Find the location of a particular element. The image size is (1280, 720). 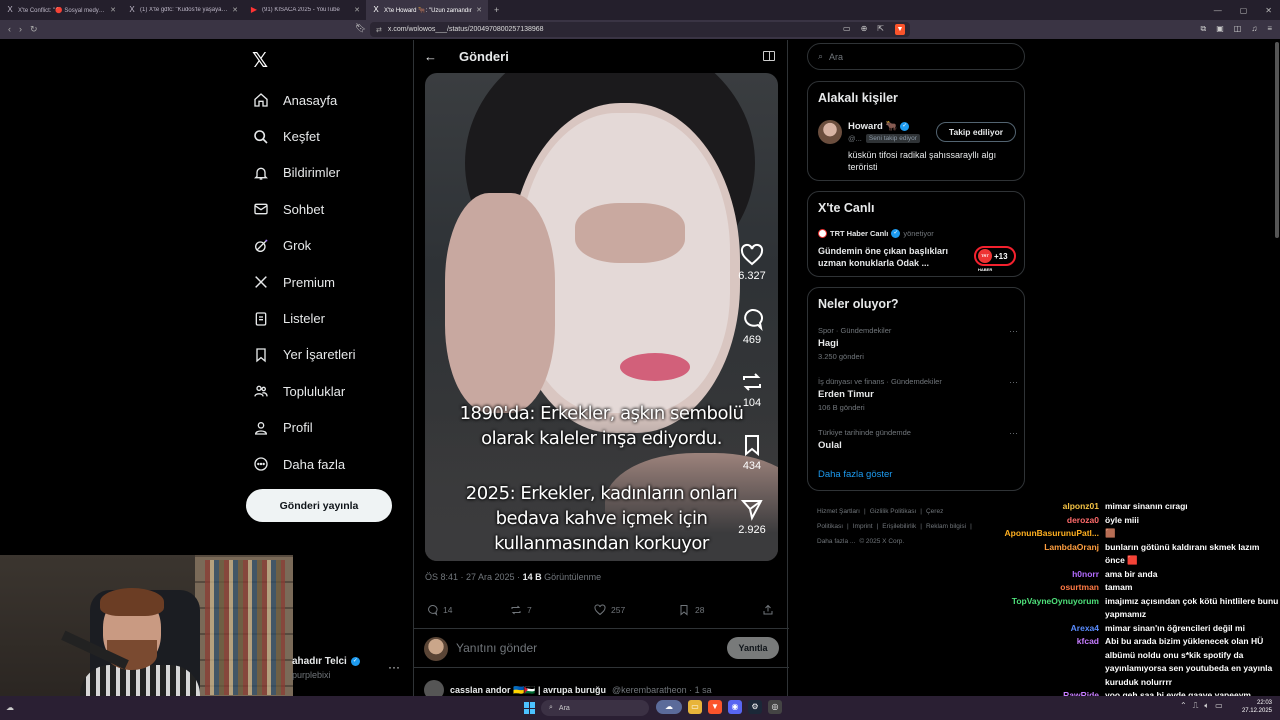

live-participants: TRT HABER +13 is located at coordinates (995, 259).